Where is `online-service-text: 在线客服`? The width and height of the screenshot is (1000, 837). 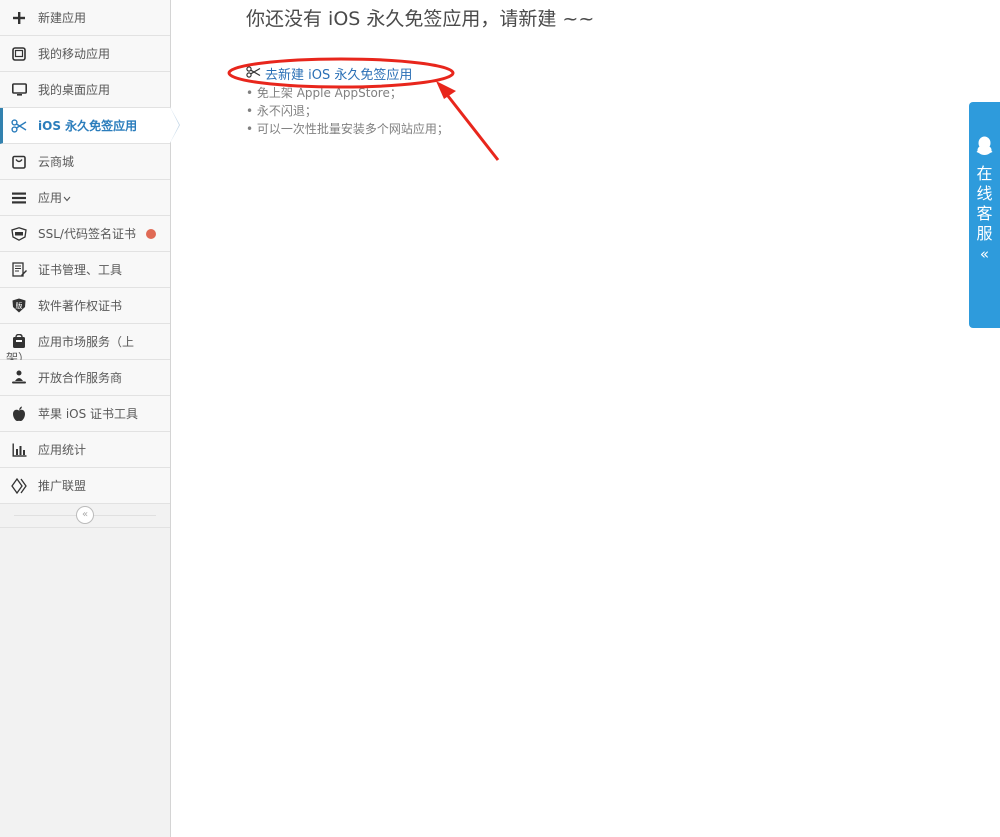 online-service-text: 在线客服 is located at coordinates (984, 203).